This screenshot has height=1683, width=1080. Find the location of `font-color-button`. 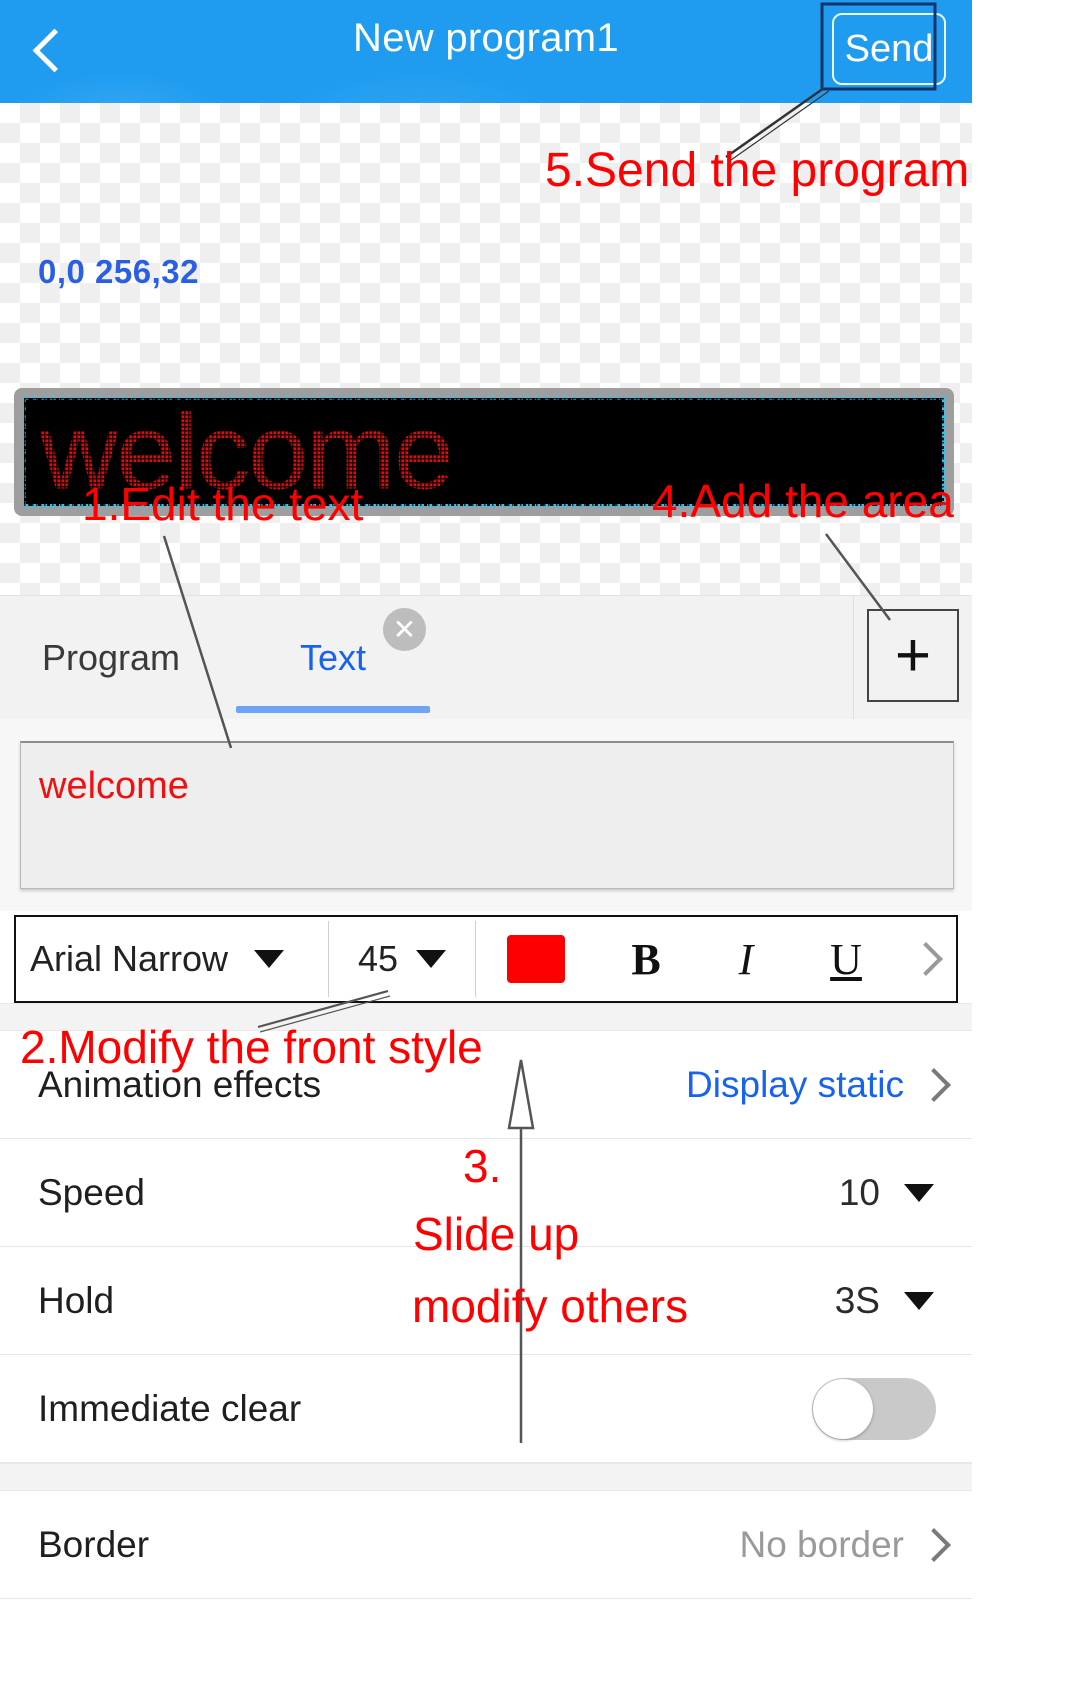

font-color-button is located at coordinates (536, 959).